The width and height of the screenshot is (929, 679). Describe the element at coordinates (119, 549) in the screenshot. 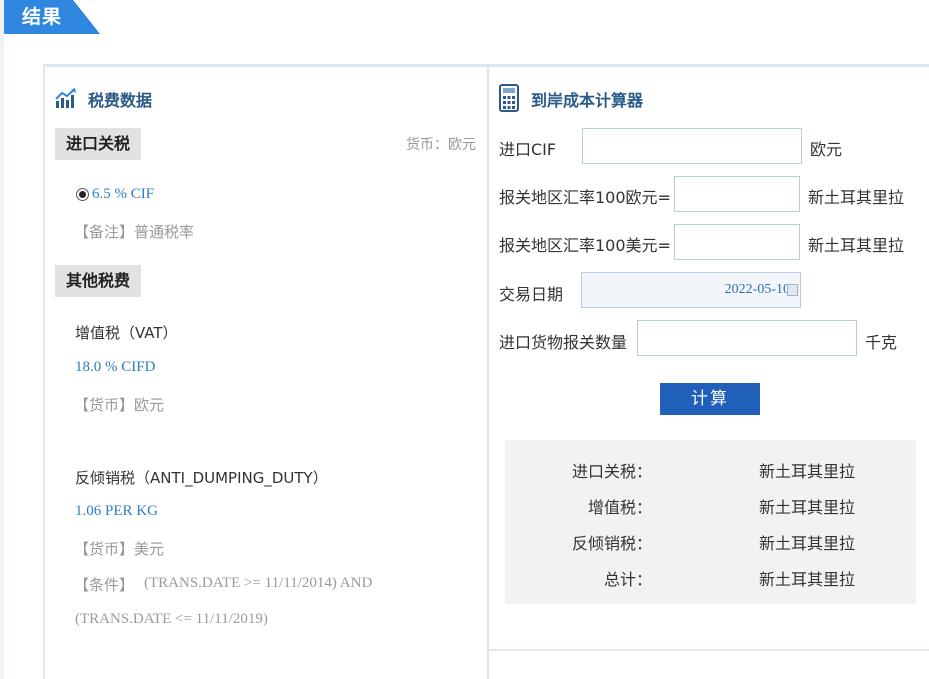

I see `anti-dumping-currency: 【货币】美元` at that location.